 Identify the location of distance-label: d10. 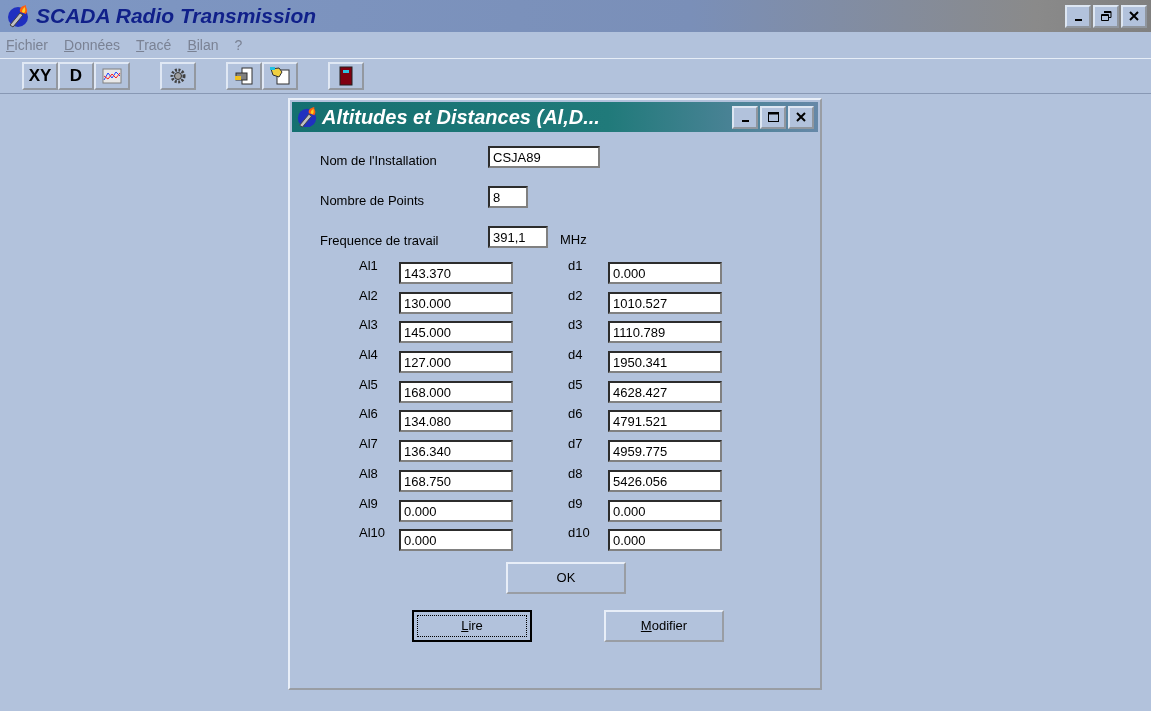
(579, 533).